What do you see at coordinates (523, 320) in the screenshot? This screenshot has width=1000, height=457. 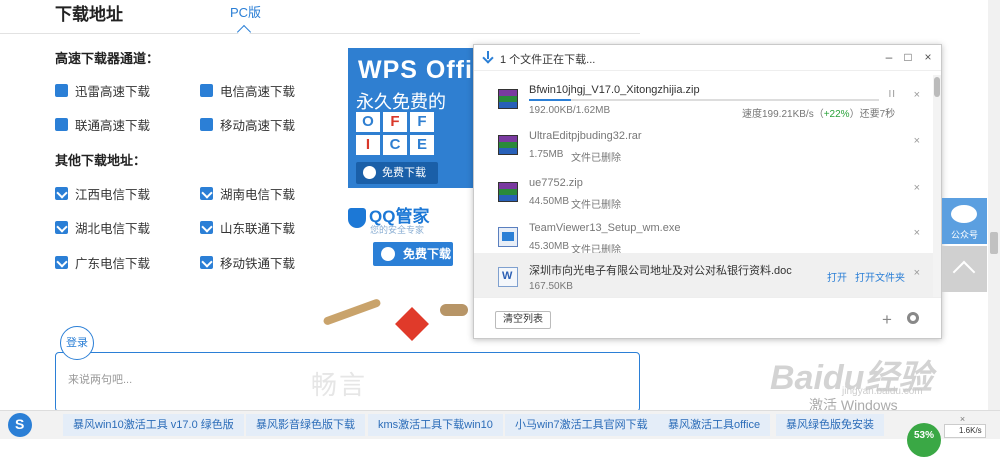 I see `clear-list-button: 清空列表` at bounding box center [523, 320].